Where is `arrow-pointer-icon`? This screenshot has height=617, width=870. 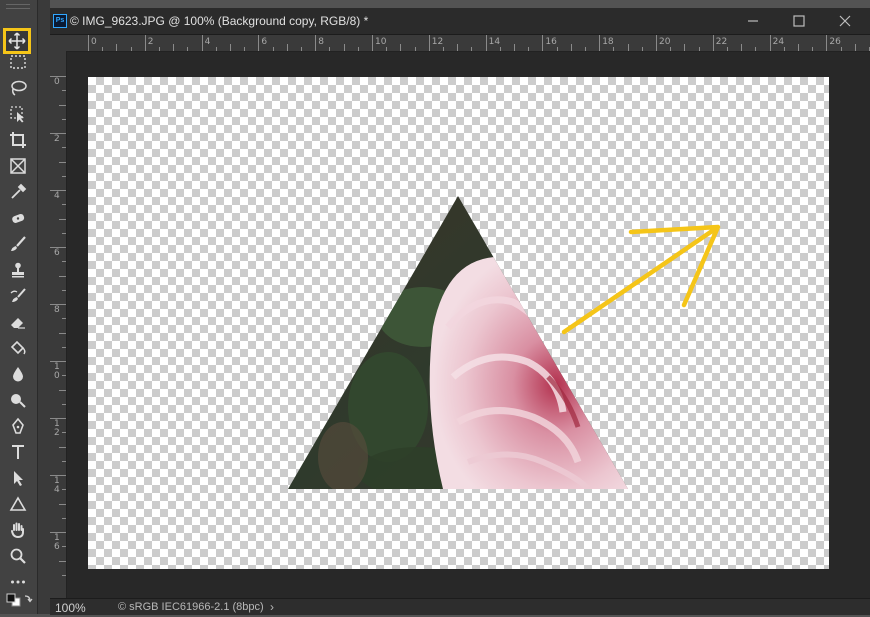 arrow-pointer-icon is located at coordinates (18, 478).